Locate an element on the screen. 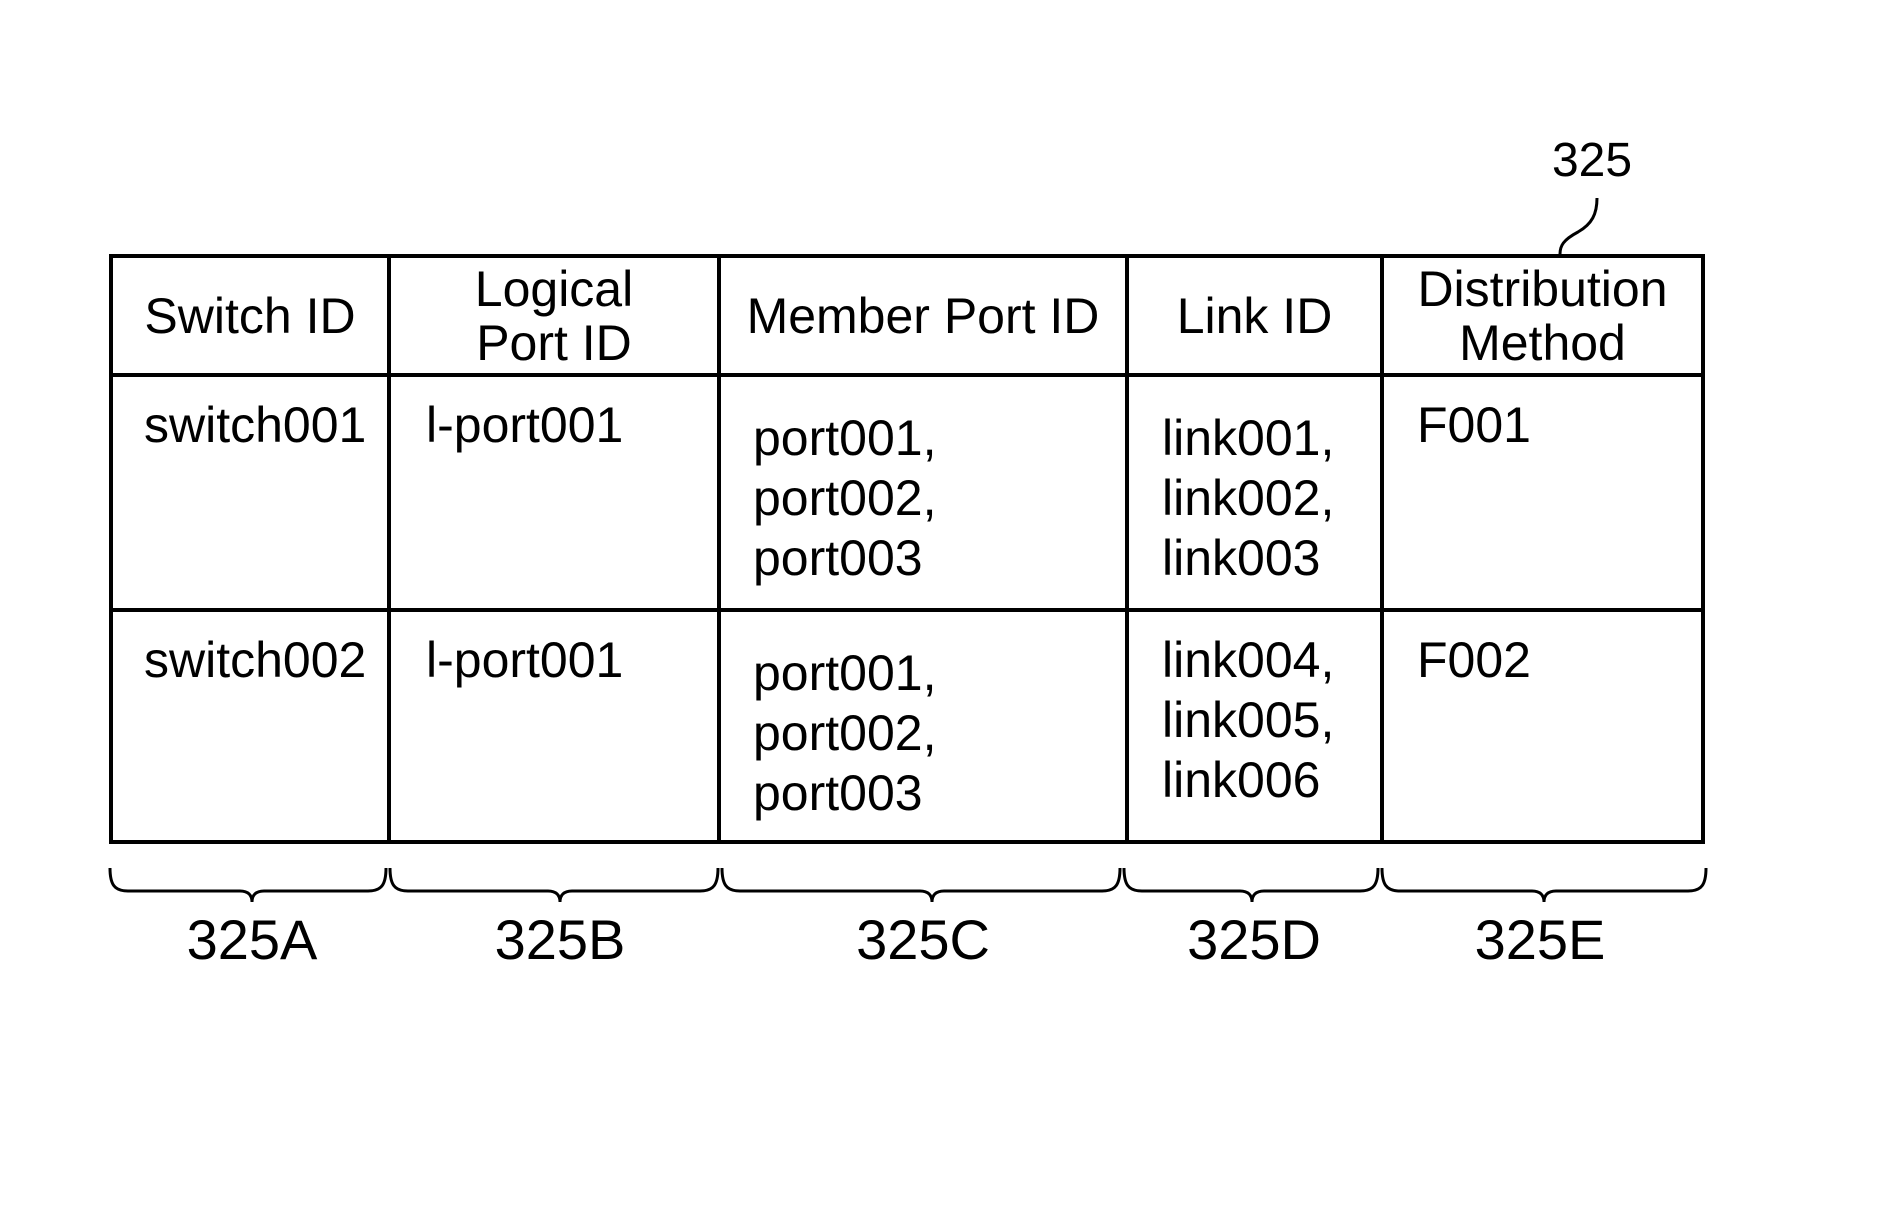 The width and height of the screenshot is (1894, 1205). brace-325e is located at coordinates (1544, 885).